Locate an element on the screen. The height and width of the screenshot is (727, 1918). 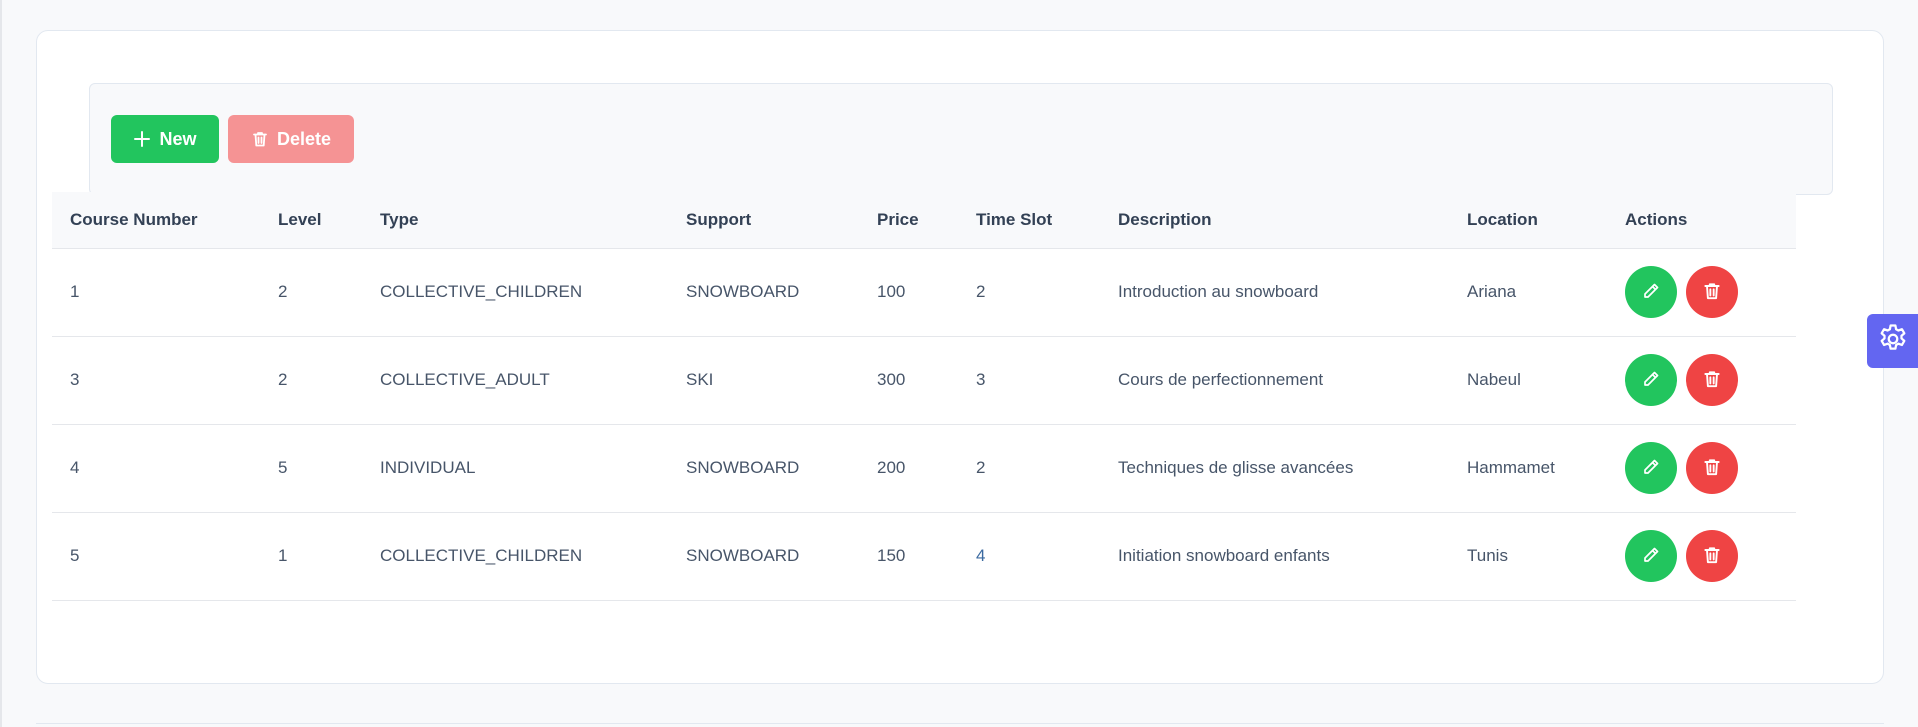
col-course-number: Course Number is located at coordinates (156, 220).